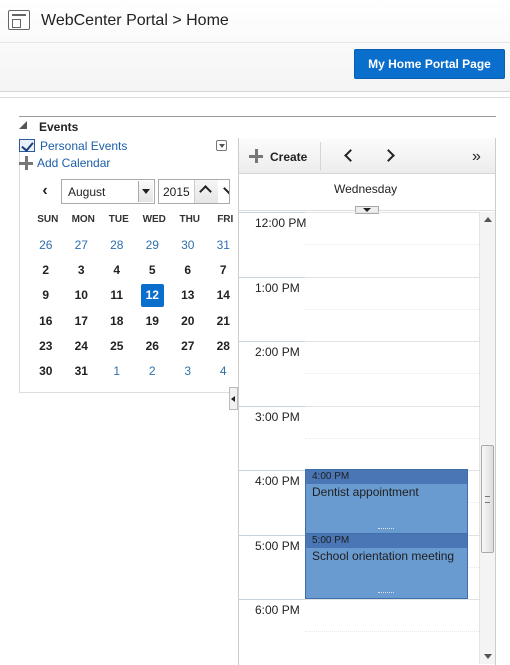 The image size is (510, 665). I want to click on personal-events-link: Personal Events, so click(83, 146).